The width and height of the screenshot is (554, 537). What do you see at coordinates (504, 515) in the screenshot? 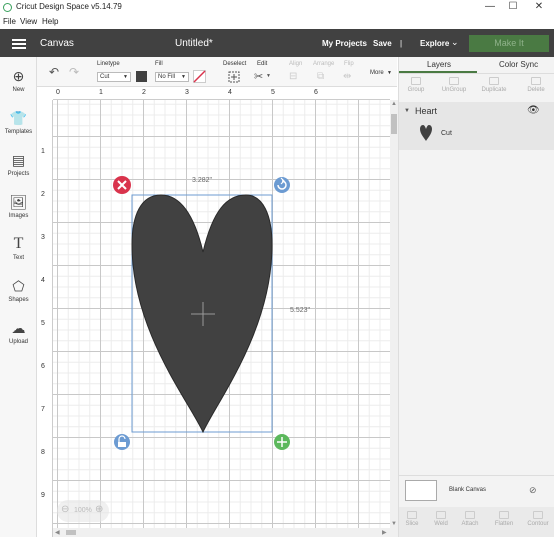
I see `flatten-icon` at bounding box center [504, 515].